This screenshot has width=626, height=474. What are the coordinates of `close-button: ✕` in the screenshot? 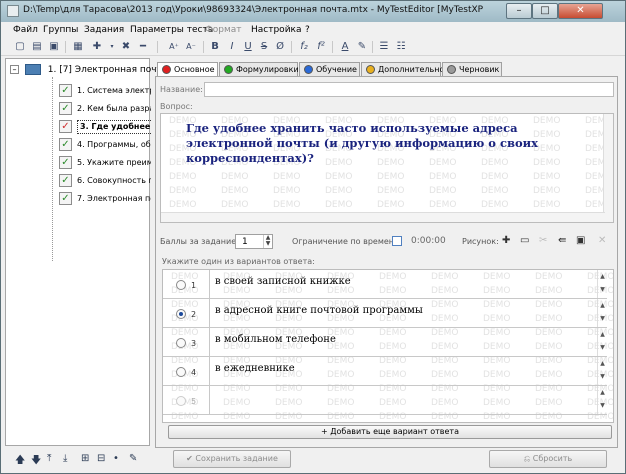 It's located at (580, 11).